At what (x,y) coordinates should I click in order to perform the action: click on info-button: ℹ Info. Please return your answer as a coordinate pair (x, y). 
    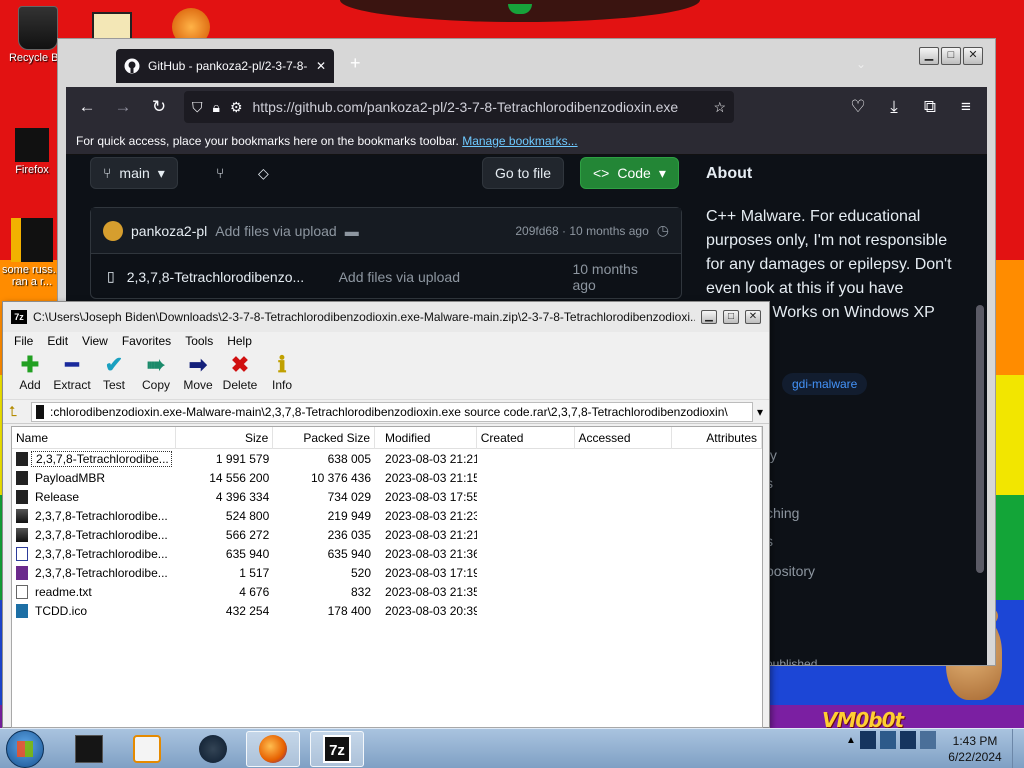
    Looking at the image, I should click on (282, 374).